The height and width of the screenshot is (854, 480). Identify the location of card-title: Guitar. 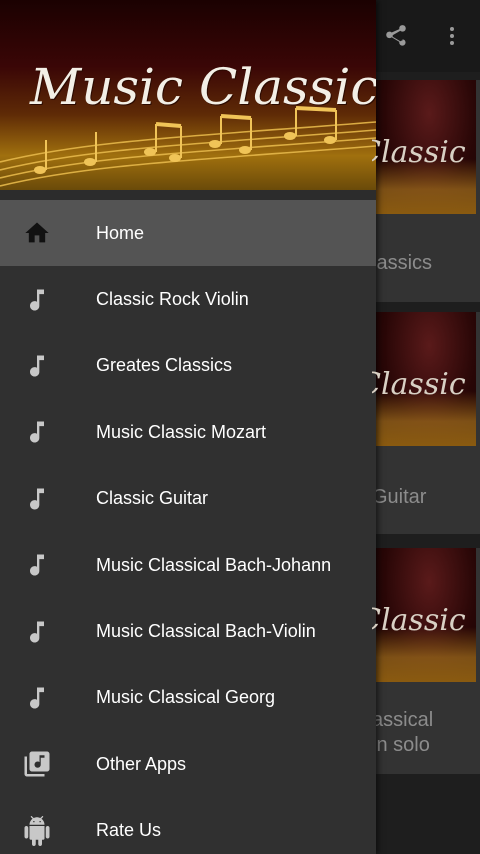
(399, 497).